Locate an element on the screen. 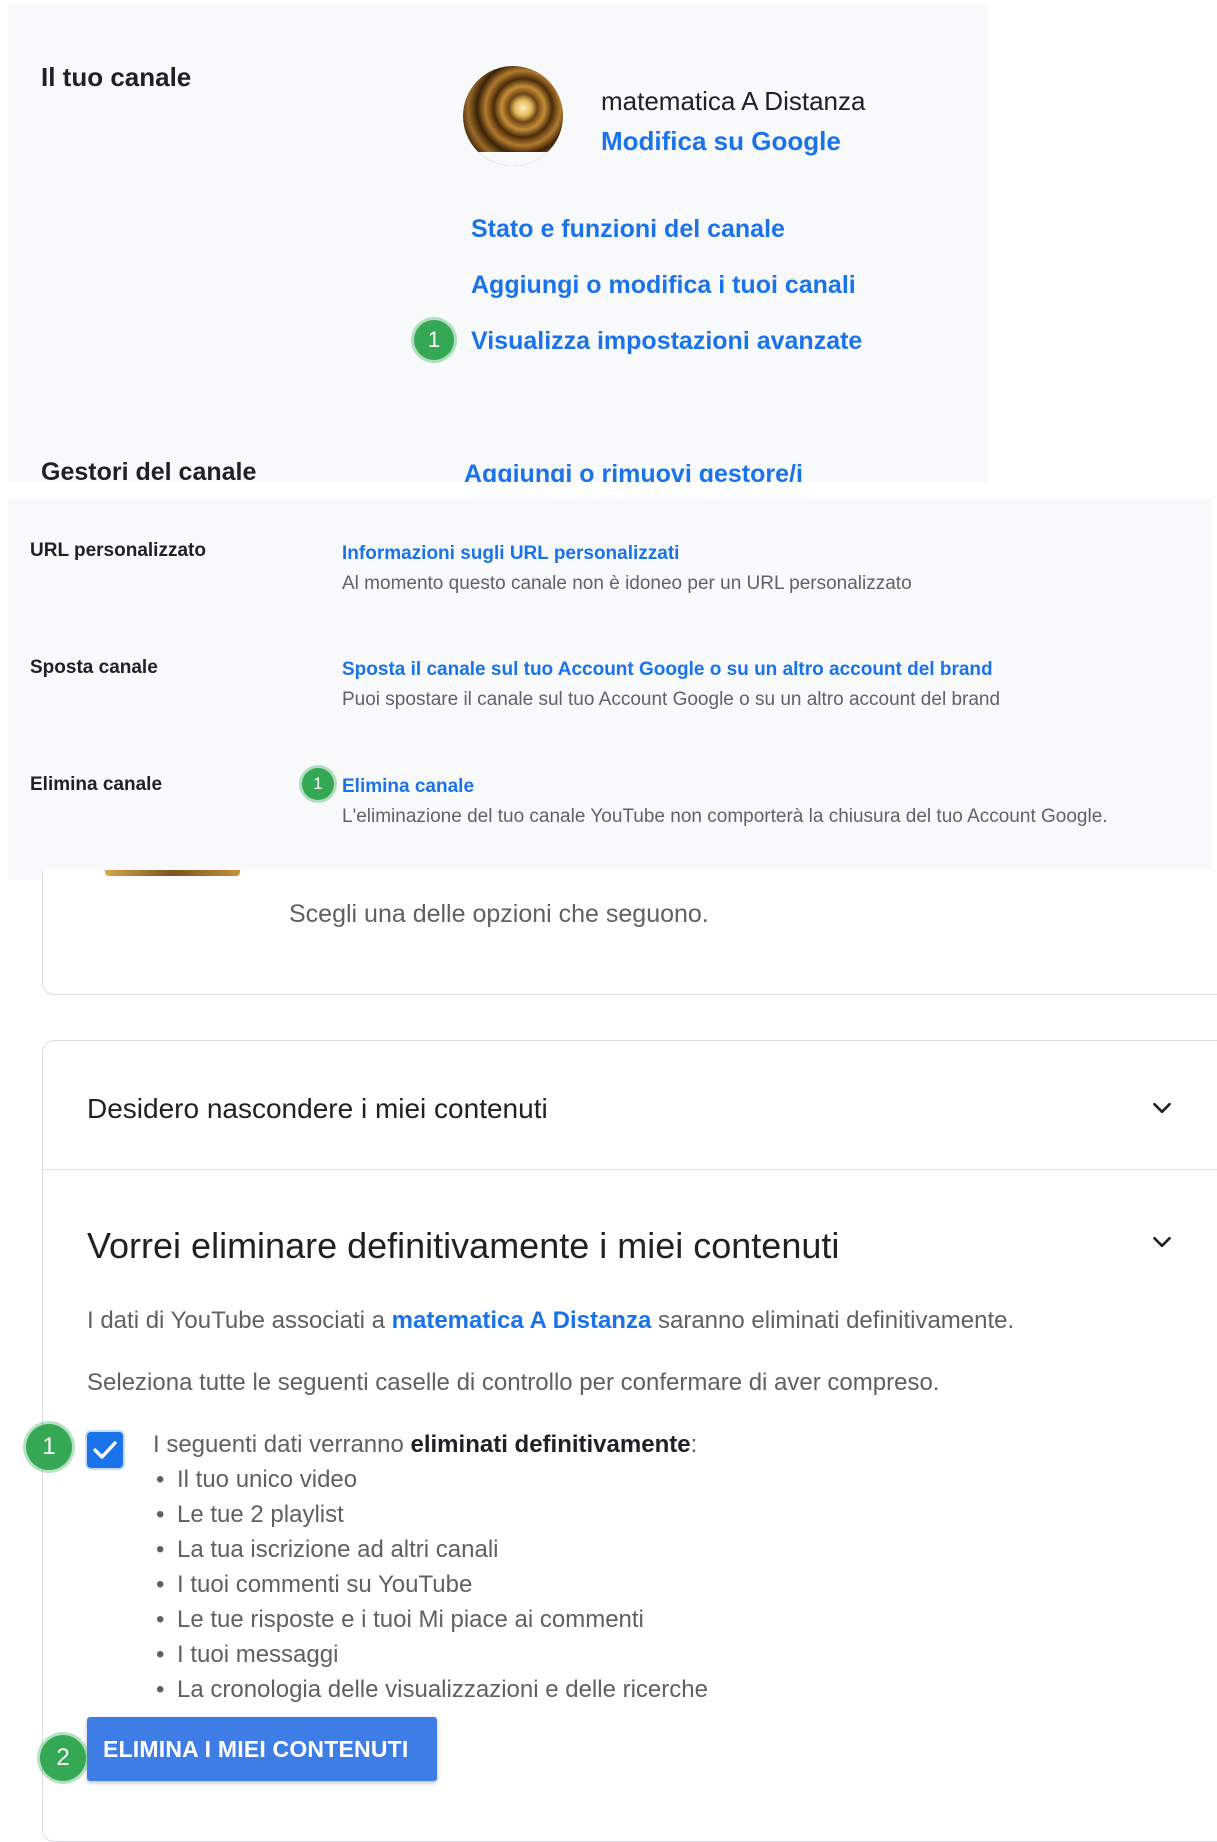 Image resolution: width=1217 pixels, height=1842 pixels. checkbox-label-suffix: : is located at coordinates (694, 1444).